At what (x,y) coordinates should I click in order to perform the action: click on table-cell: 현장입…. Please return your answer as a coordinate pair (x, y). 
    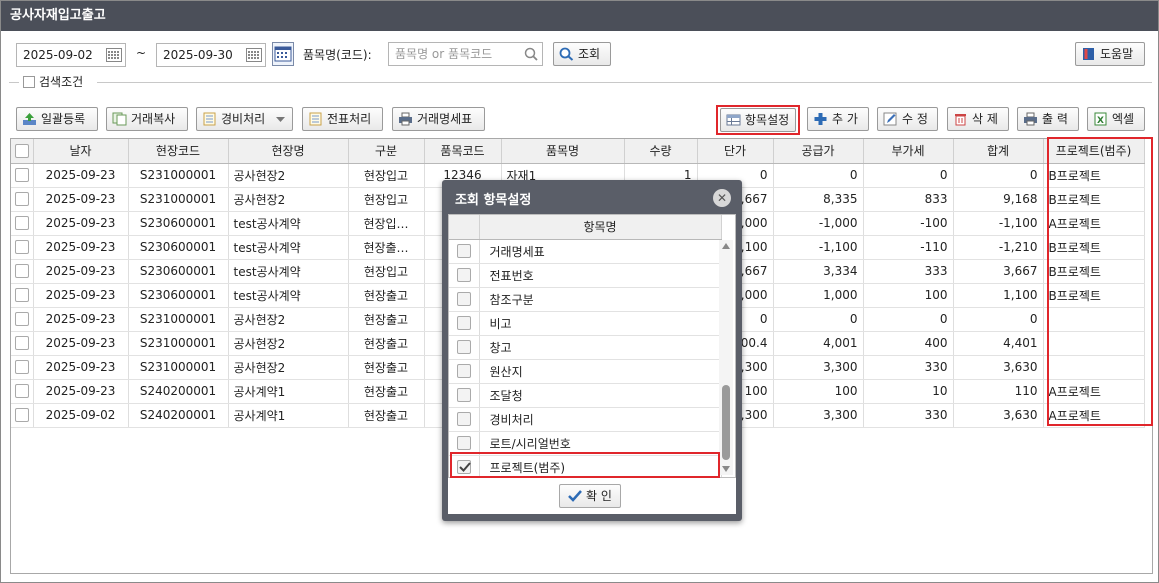
    Looking at the image, I should click on (386, 223).